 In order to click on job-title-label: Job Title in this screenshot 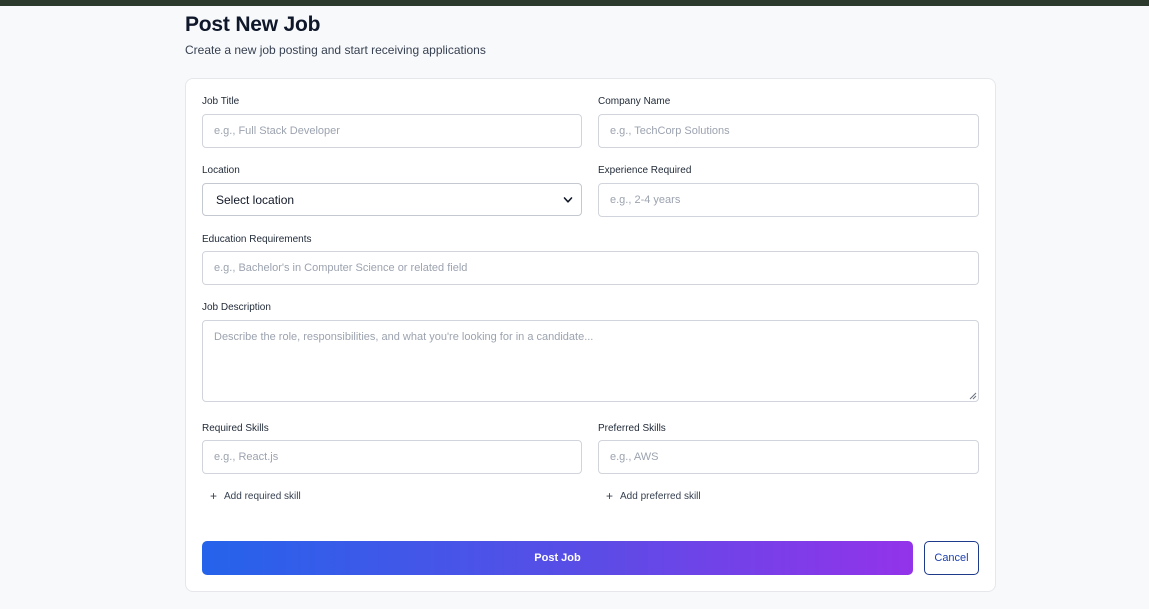, I will do `click(221, 101)`.